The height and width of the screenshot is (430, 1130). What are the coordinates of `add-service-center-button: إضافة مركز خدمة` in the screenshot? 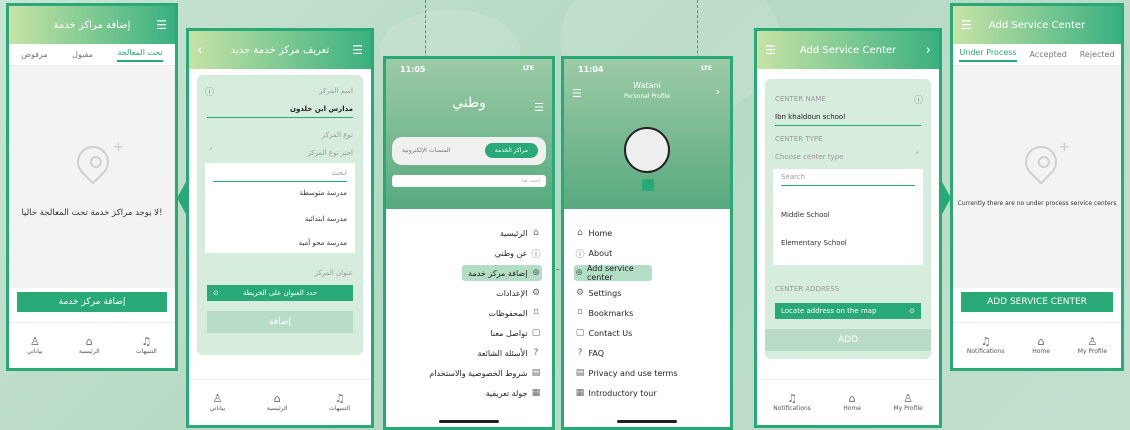 It's located at (92, 302).